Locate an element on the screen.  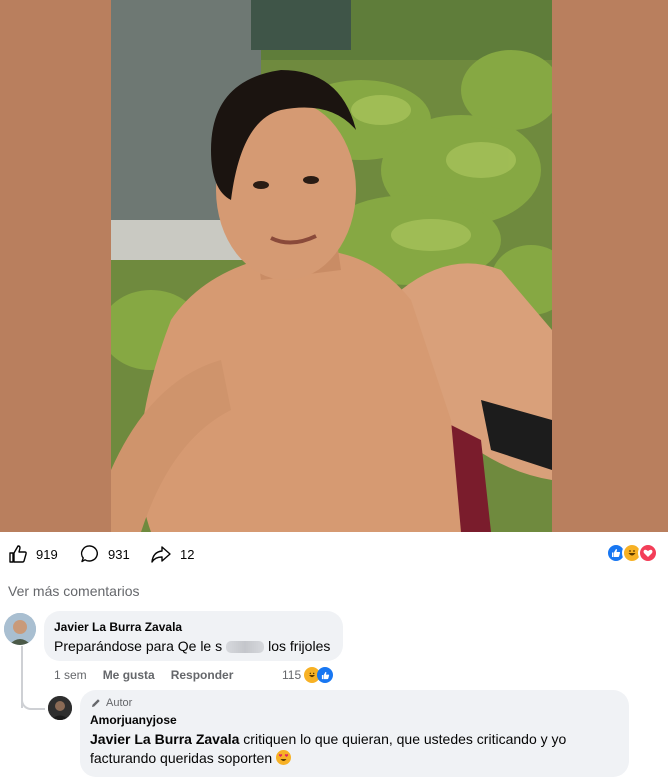
author-badge-label: Autor is located at coordinates (119, 703).